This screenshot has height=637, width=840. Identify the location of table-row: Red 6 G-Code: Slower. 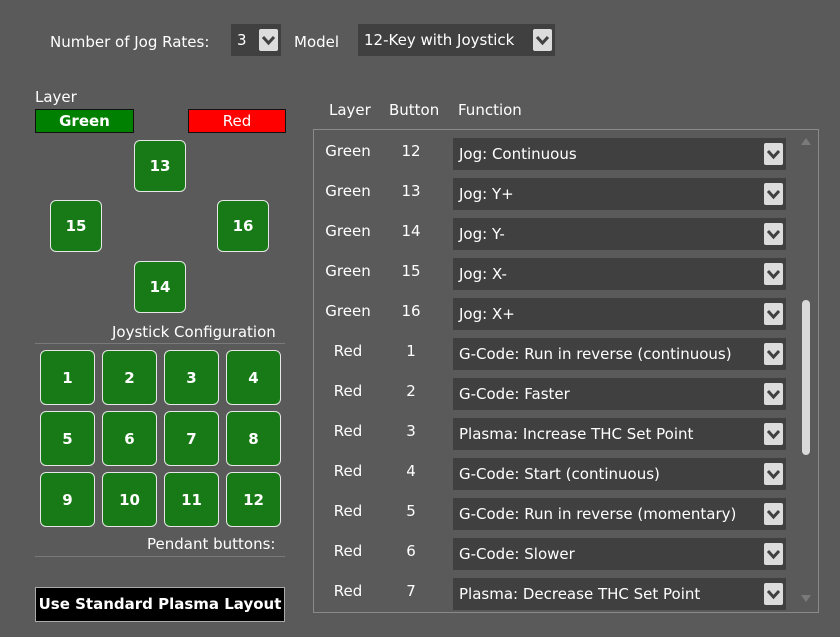
(554, 554).